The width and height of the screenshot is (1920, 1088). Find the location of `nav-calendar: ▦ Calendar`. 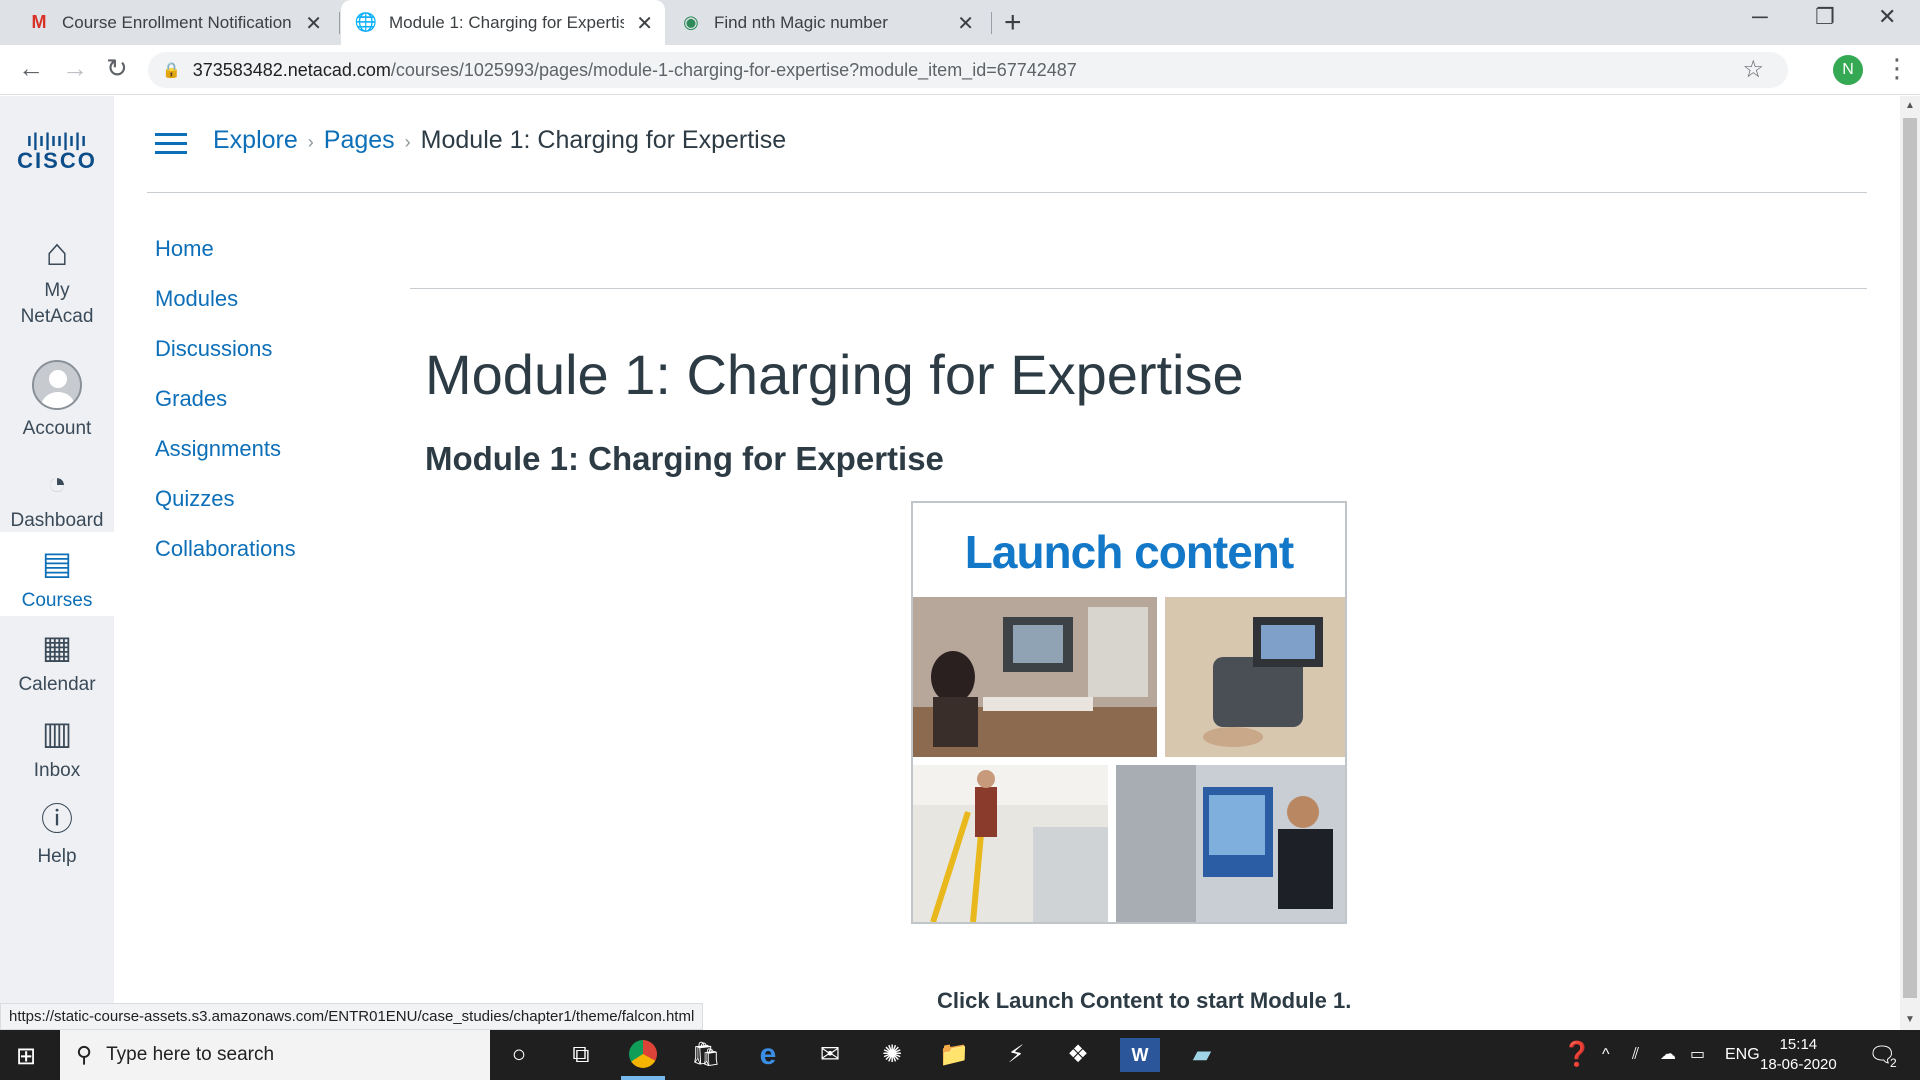

nav-calendar: ▦ Calendar is located at coordinates (57, 662).